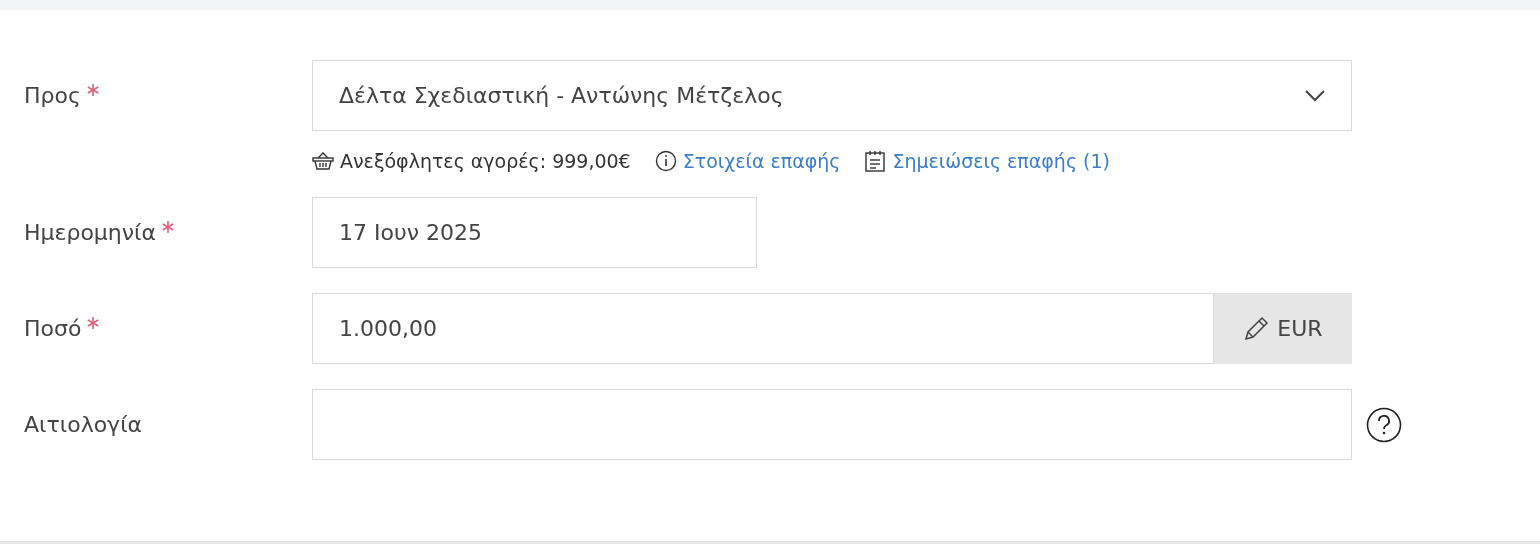 The height and width of the screenshot is (544, 1540). Describe the element at coordinates (875, 161) in the screenshot. I see `notepad-icon` at that location.